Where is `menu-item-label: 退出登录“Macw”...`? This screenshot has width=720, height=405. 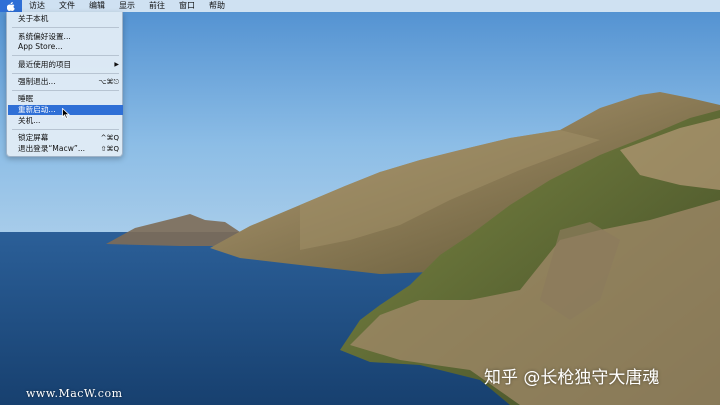 menu-item-label: 退出登录“Macw”... is located at coordinates (52, 148).